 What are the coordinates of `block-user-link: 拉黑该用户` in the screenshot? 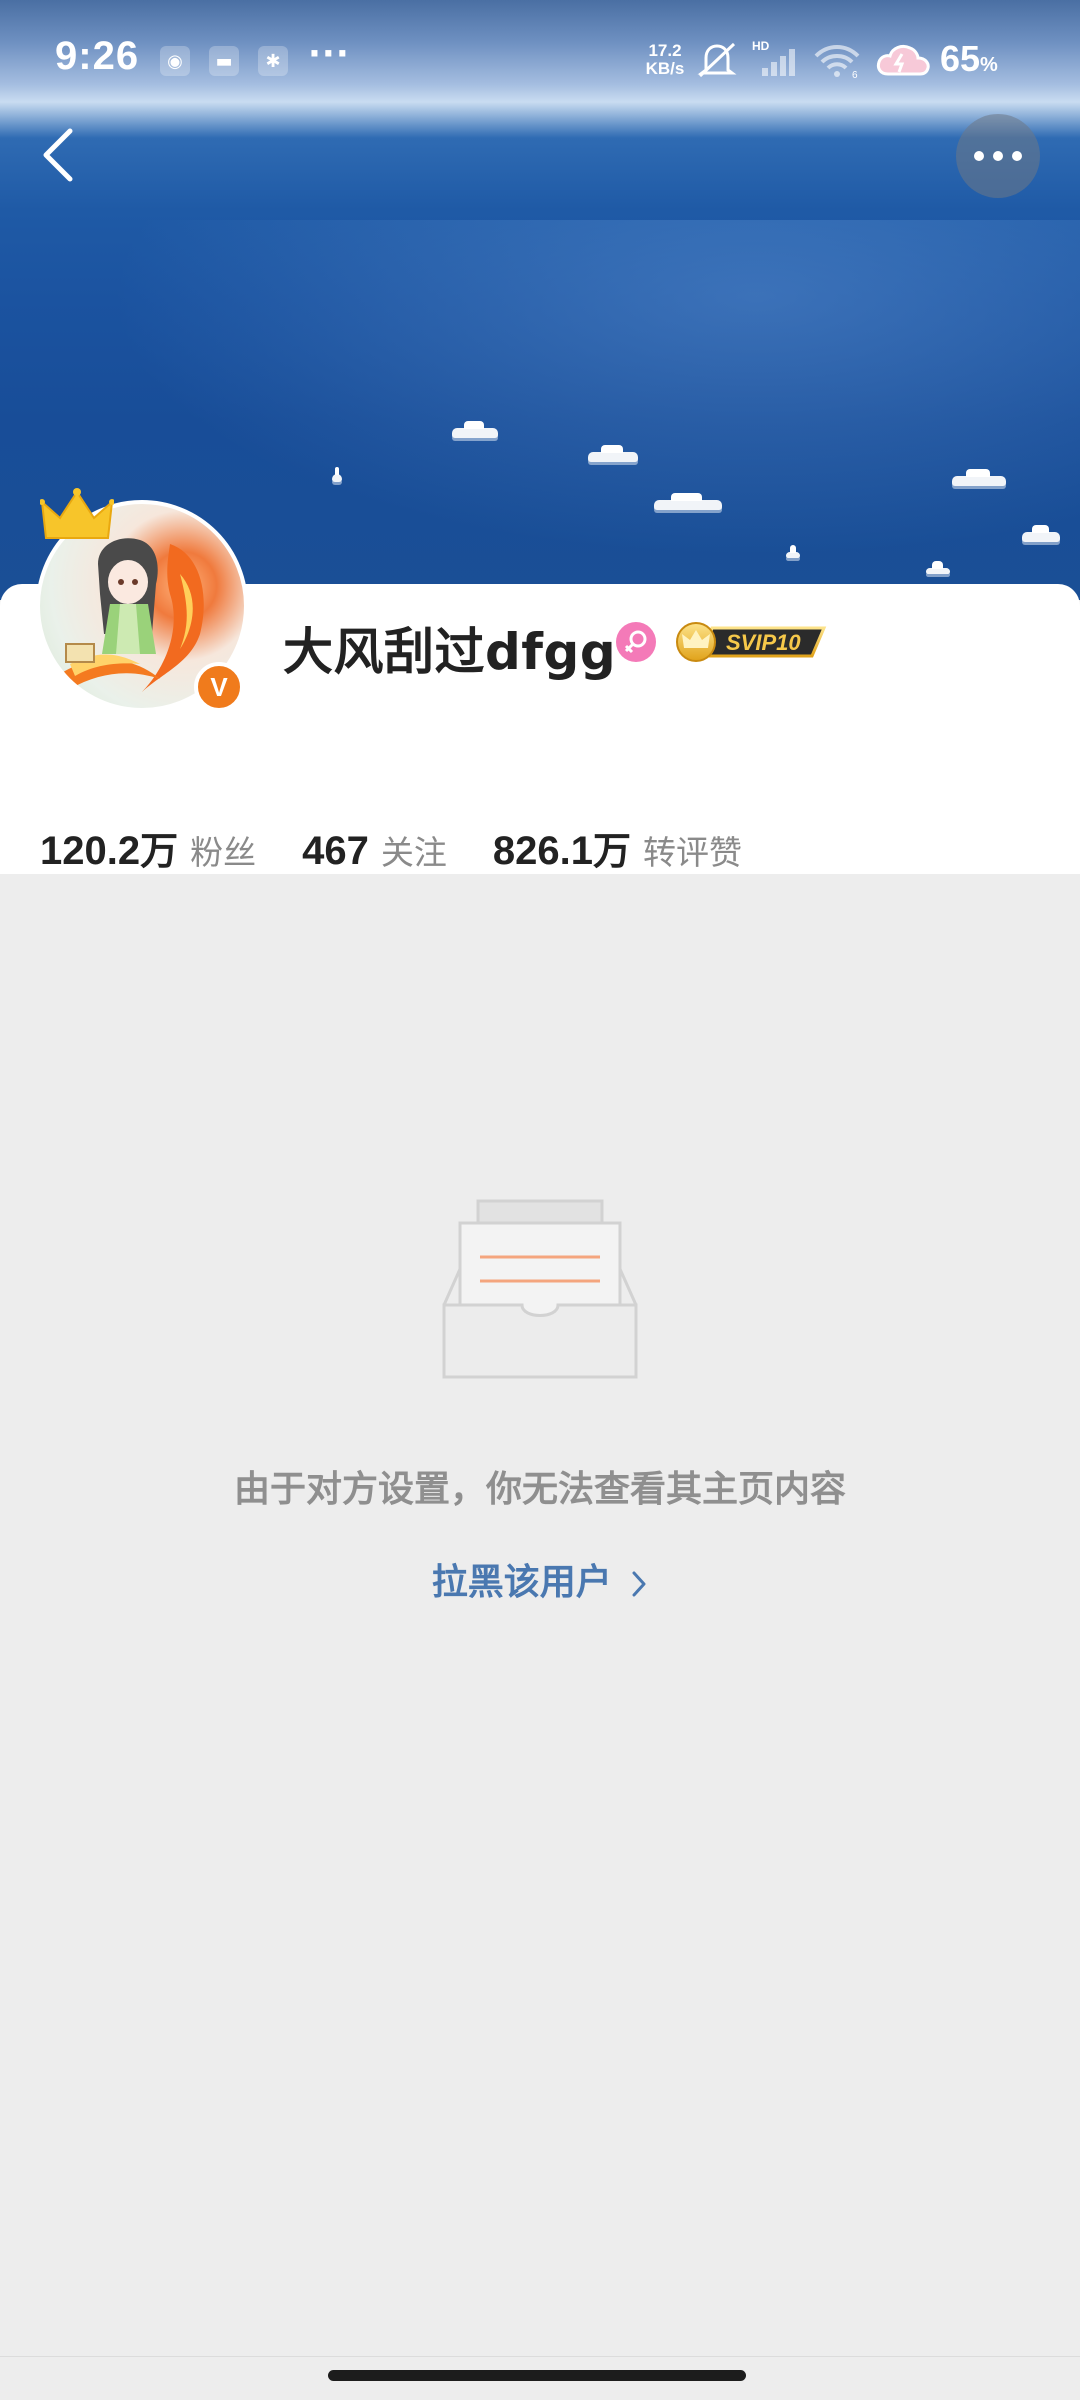 It's located at (540, 1579).